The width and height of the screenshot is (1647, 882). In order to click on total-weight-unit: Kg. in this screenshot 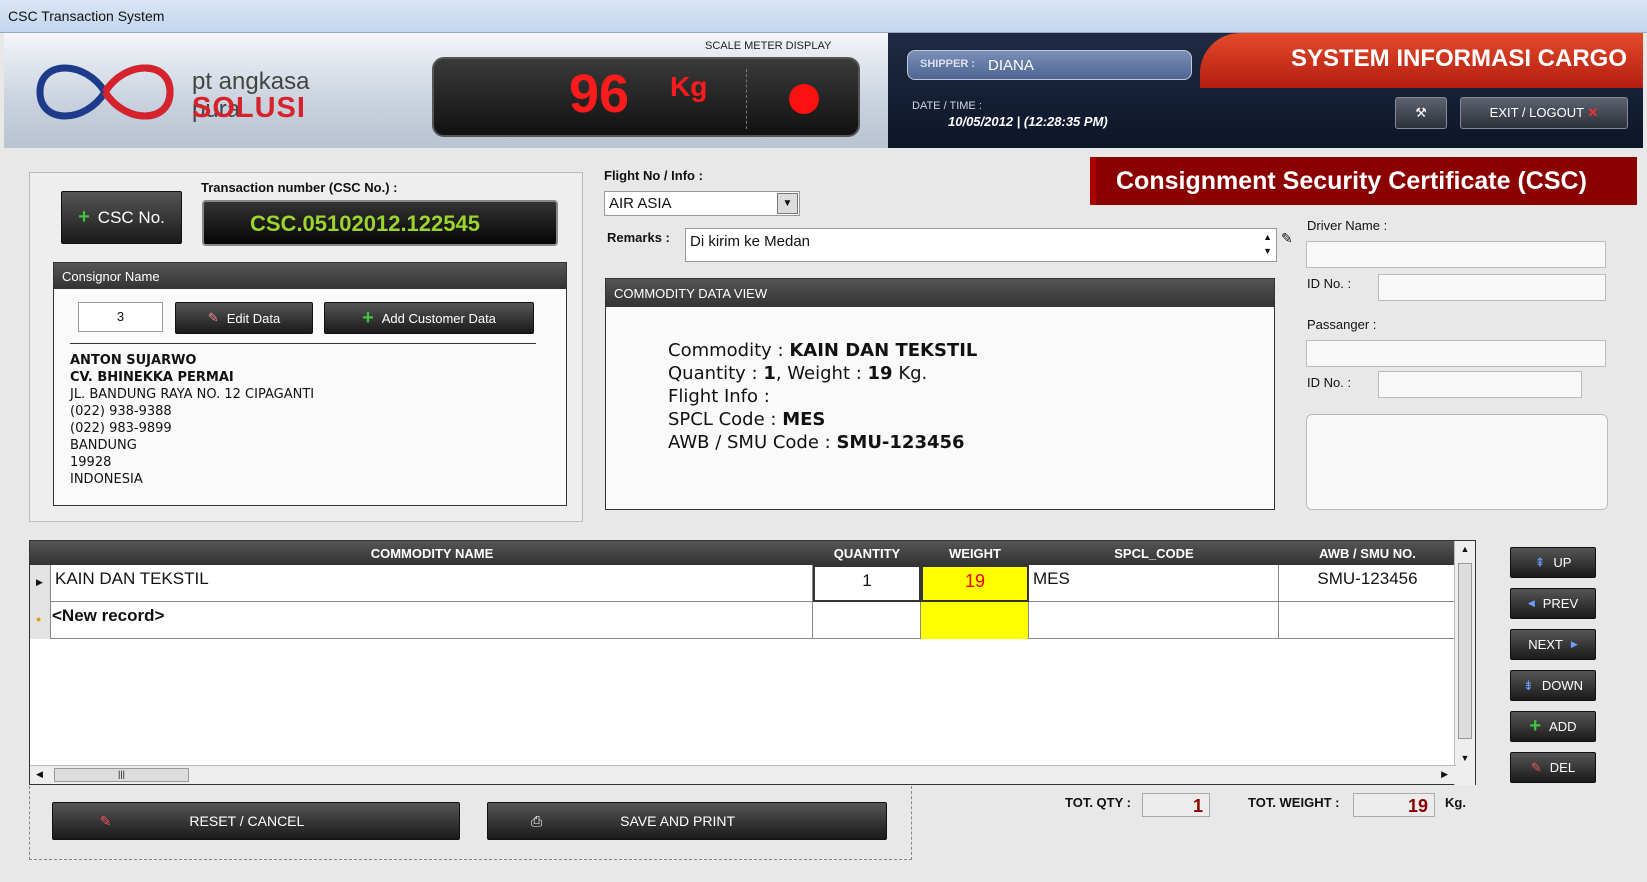, I will do `click(1455, 802)`.